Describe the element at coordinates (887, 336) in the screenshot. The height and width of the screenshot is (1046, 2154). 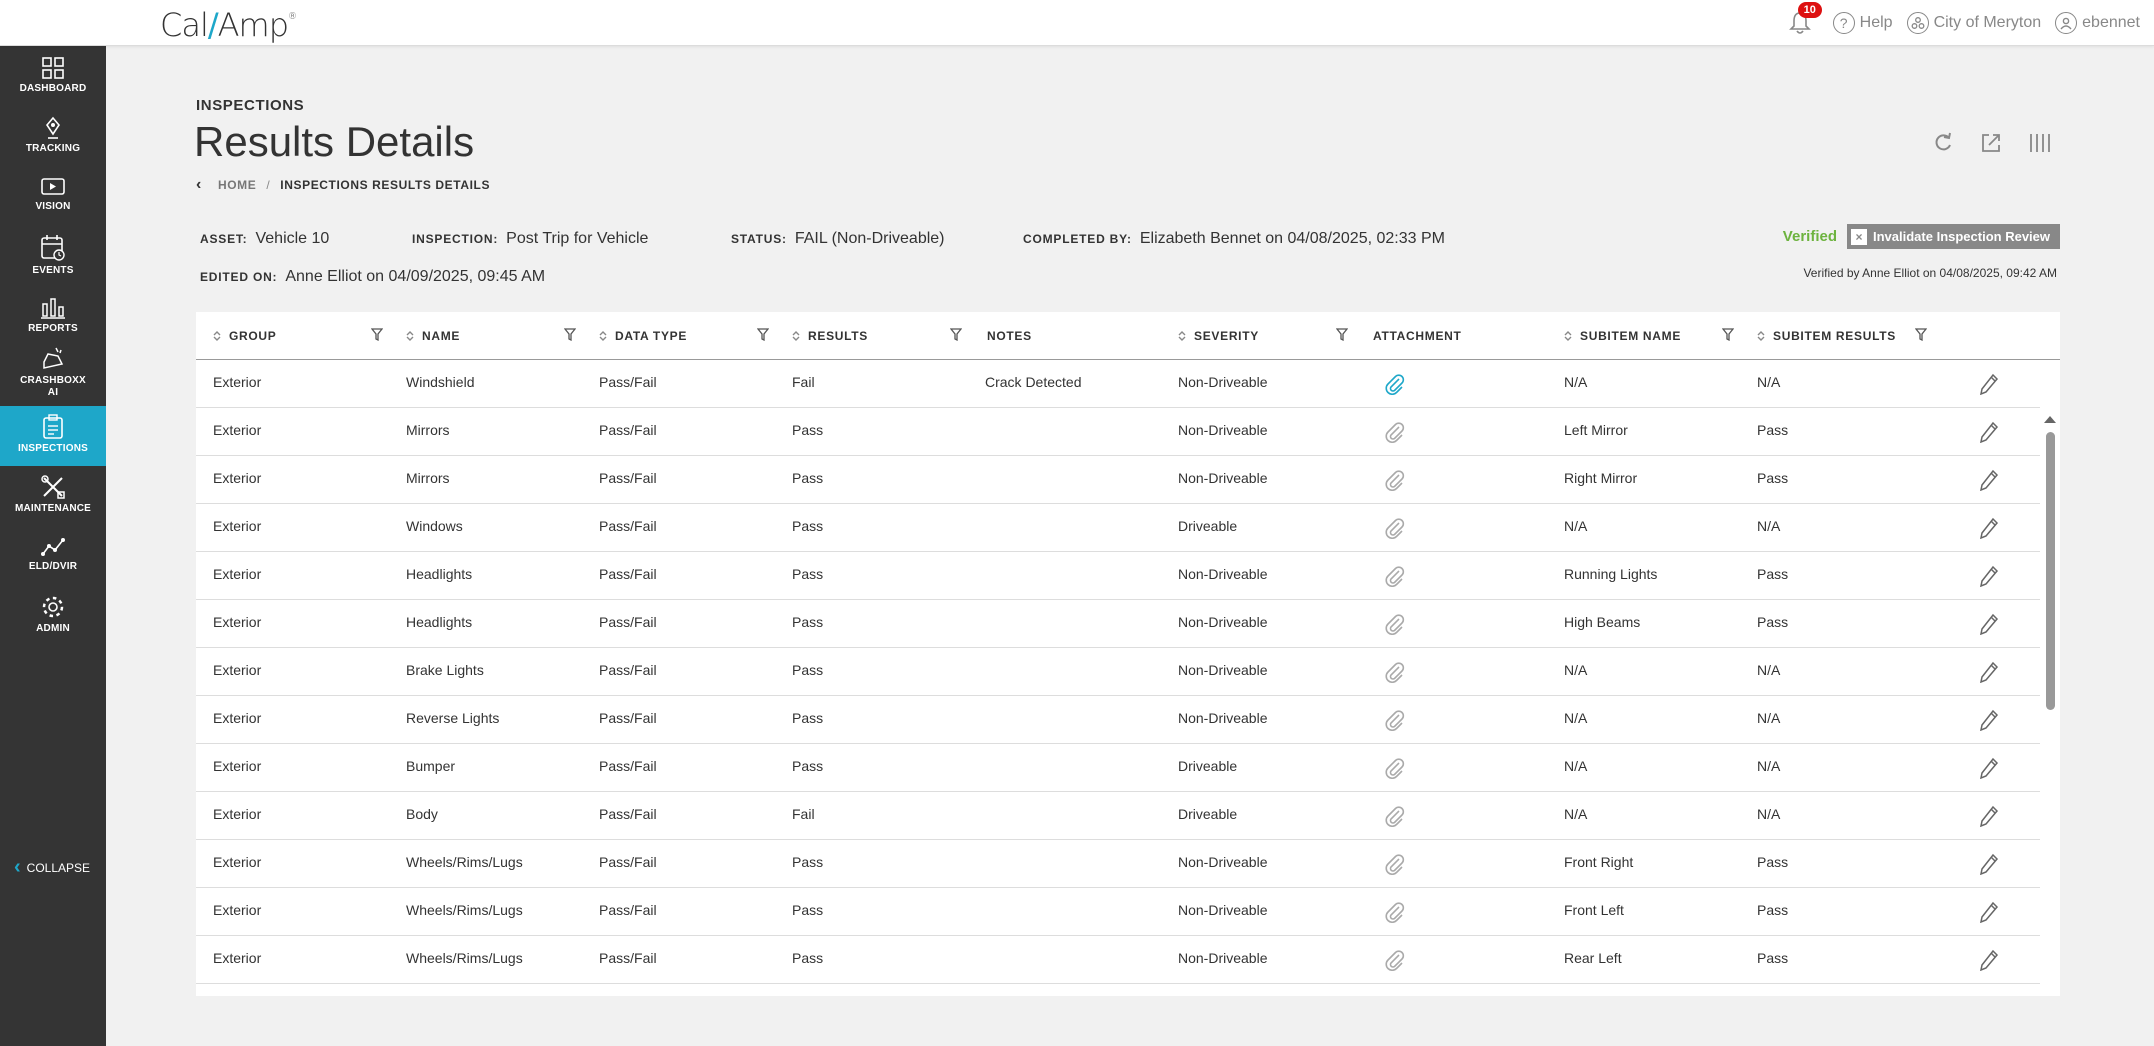
I see `column-header-results: RESULTS` at that location.